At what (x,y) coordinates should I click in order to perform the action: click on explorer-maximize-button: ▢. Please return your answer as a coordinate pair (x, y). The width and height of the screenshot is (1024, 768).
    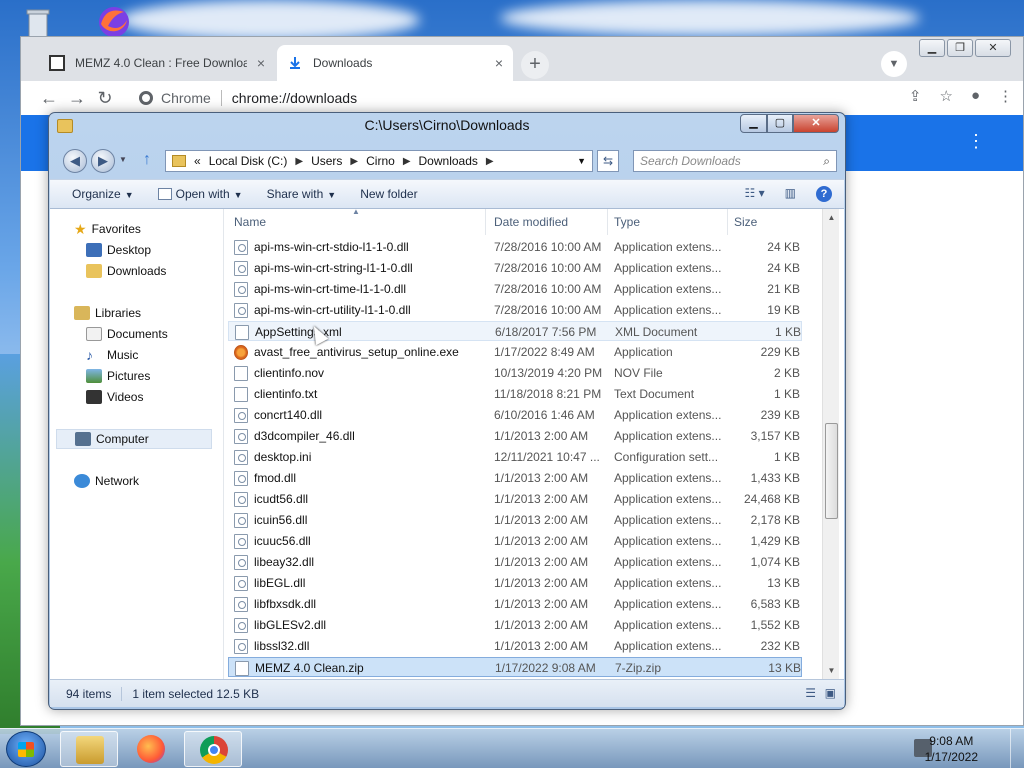
    Looking at the image, I should click on (780, 123).